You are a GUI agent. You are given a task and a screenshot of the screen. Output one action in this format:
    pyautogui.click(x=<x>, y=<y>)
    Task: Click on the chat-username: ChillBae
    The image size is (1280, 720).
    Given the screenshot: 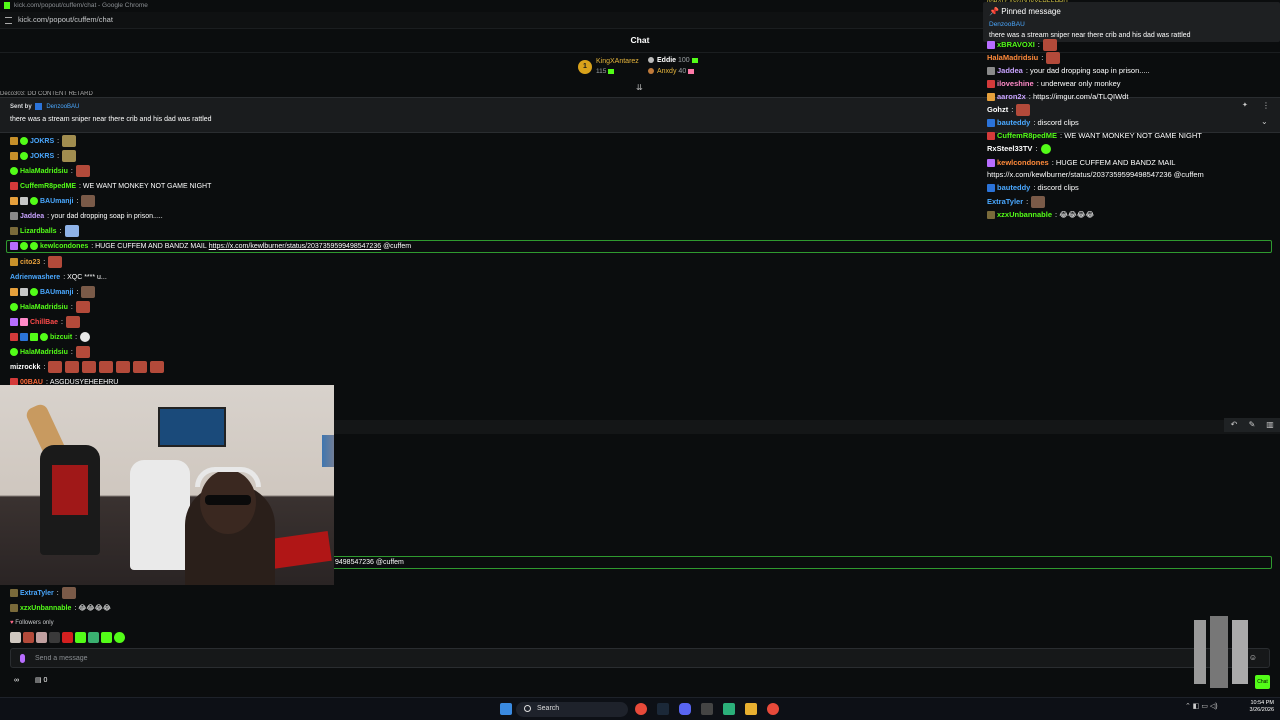 What is the action you would take?
    pyautogui.click(x=44, y=322)
    